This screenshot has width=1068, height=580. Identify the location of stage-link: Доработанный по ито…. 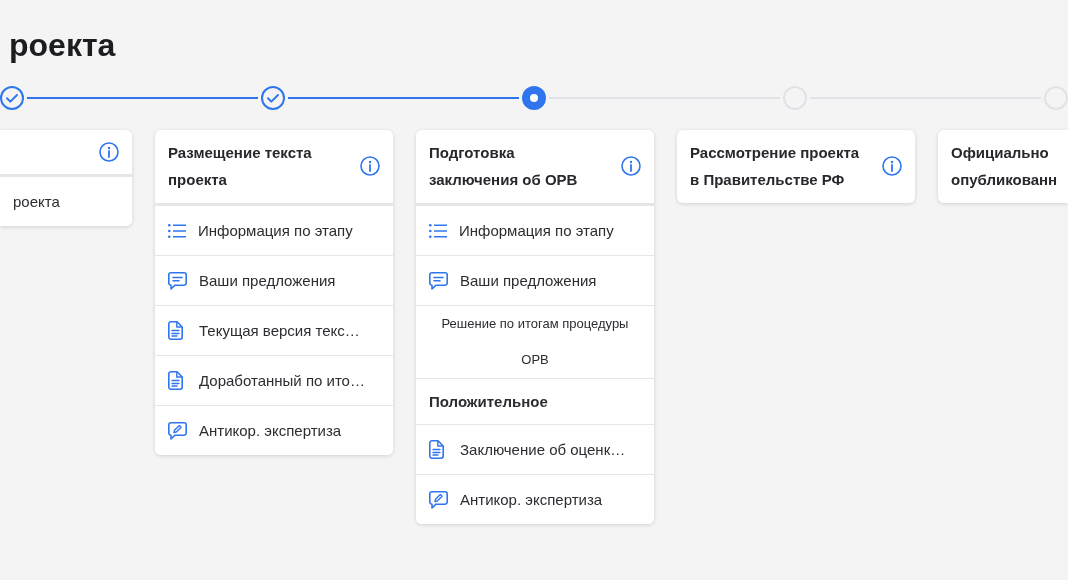
(274, 380).